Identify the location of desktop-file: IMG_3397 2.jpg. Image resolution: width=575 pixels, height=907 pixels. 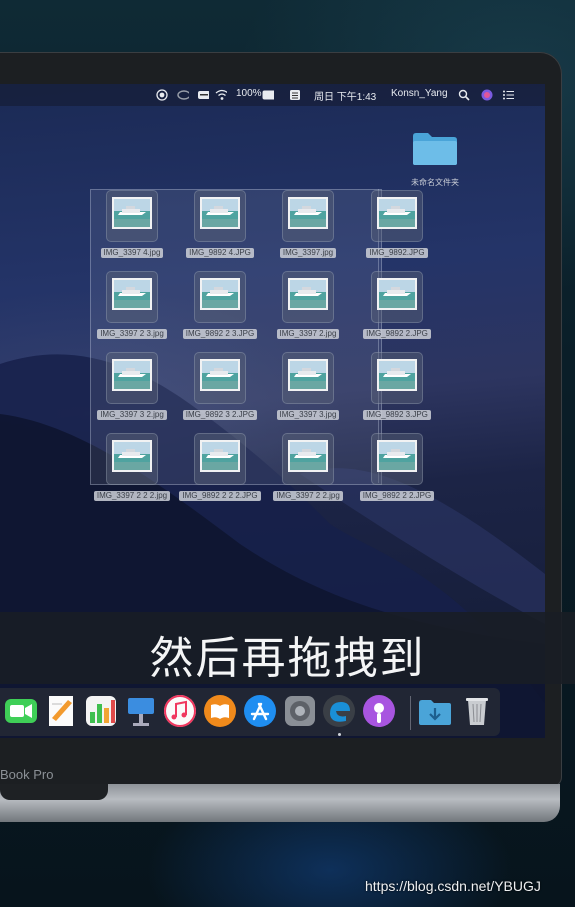
(308, 310).